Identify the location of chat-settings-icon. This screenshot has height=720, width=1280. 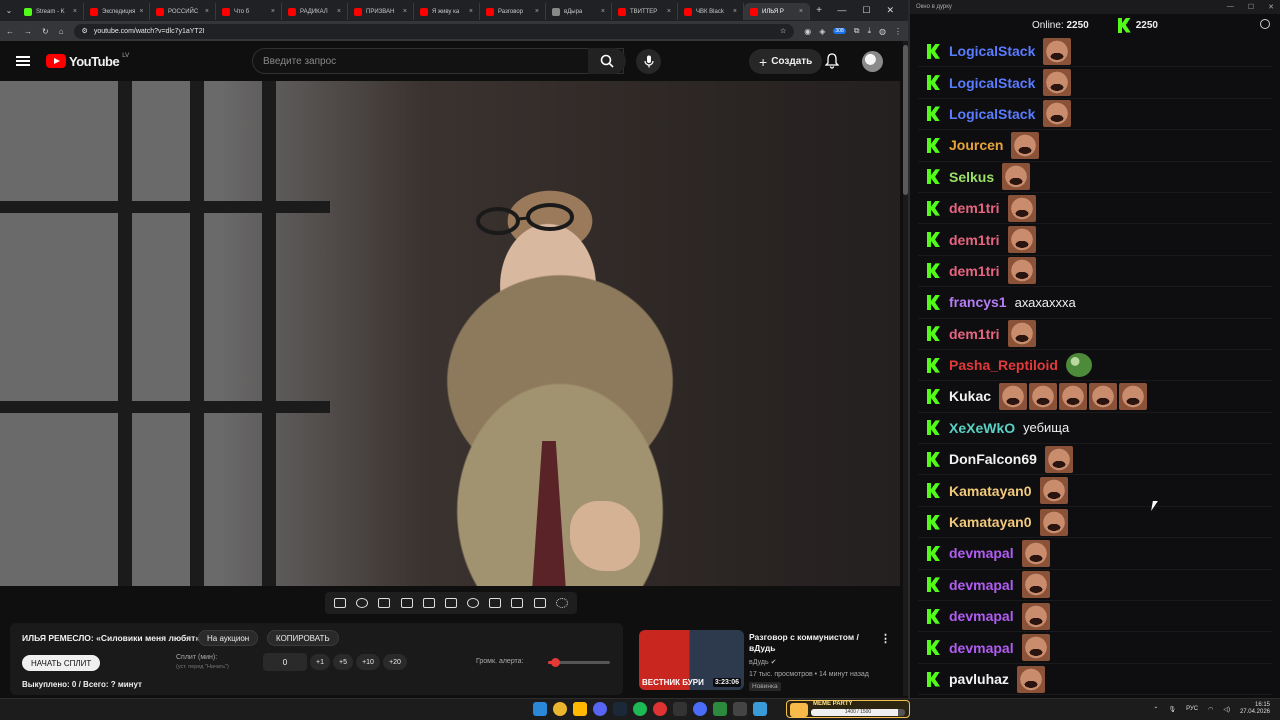
(1265, 24).